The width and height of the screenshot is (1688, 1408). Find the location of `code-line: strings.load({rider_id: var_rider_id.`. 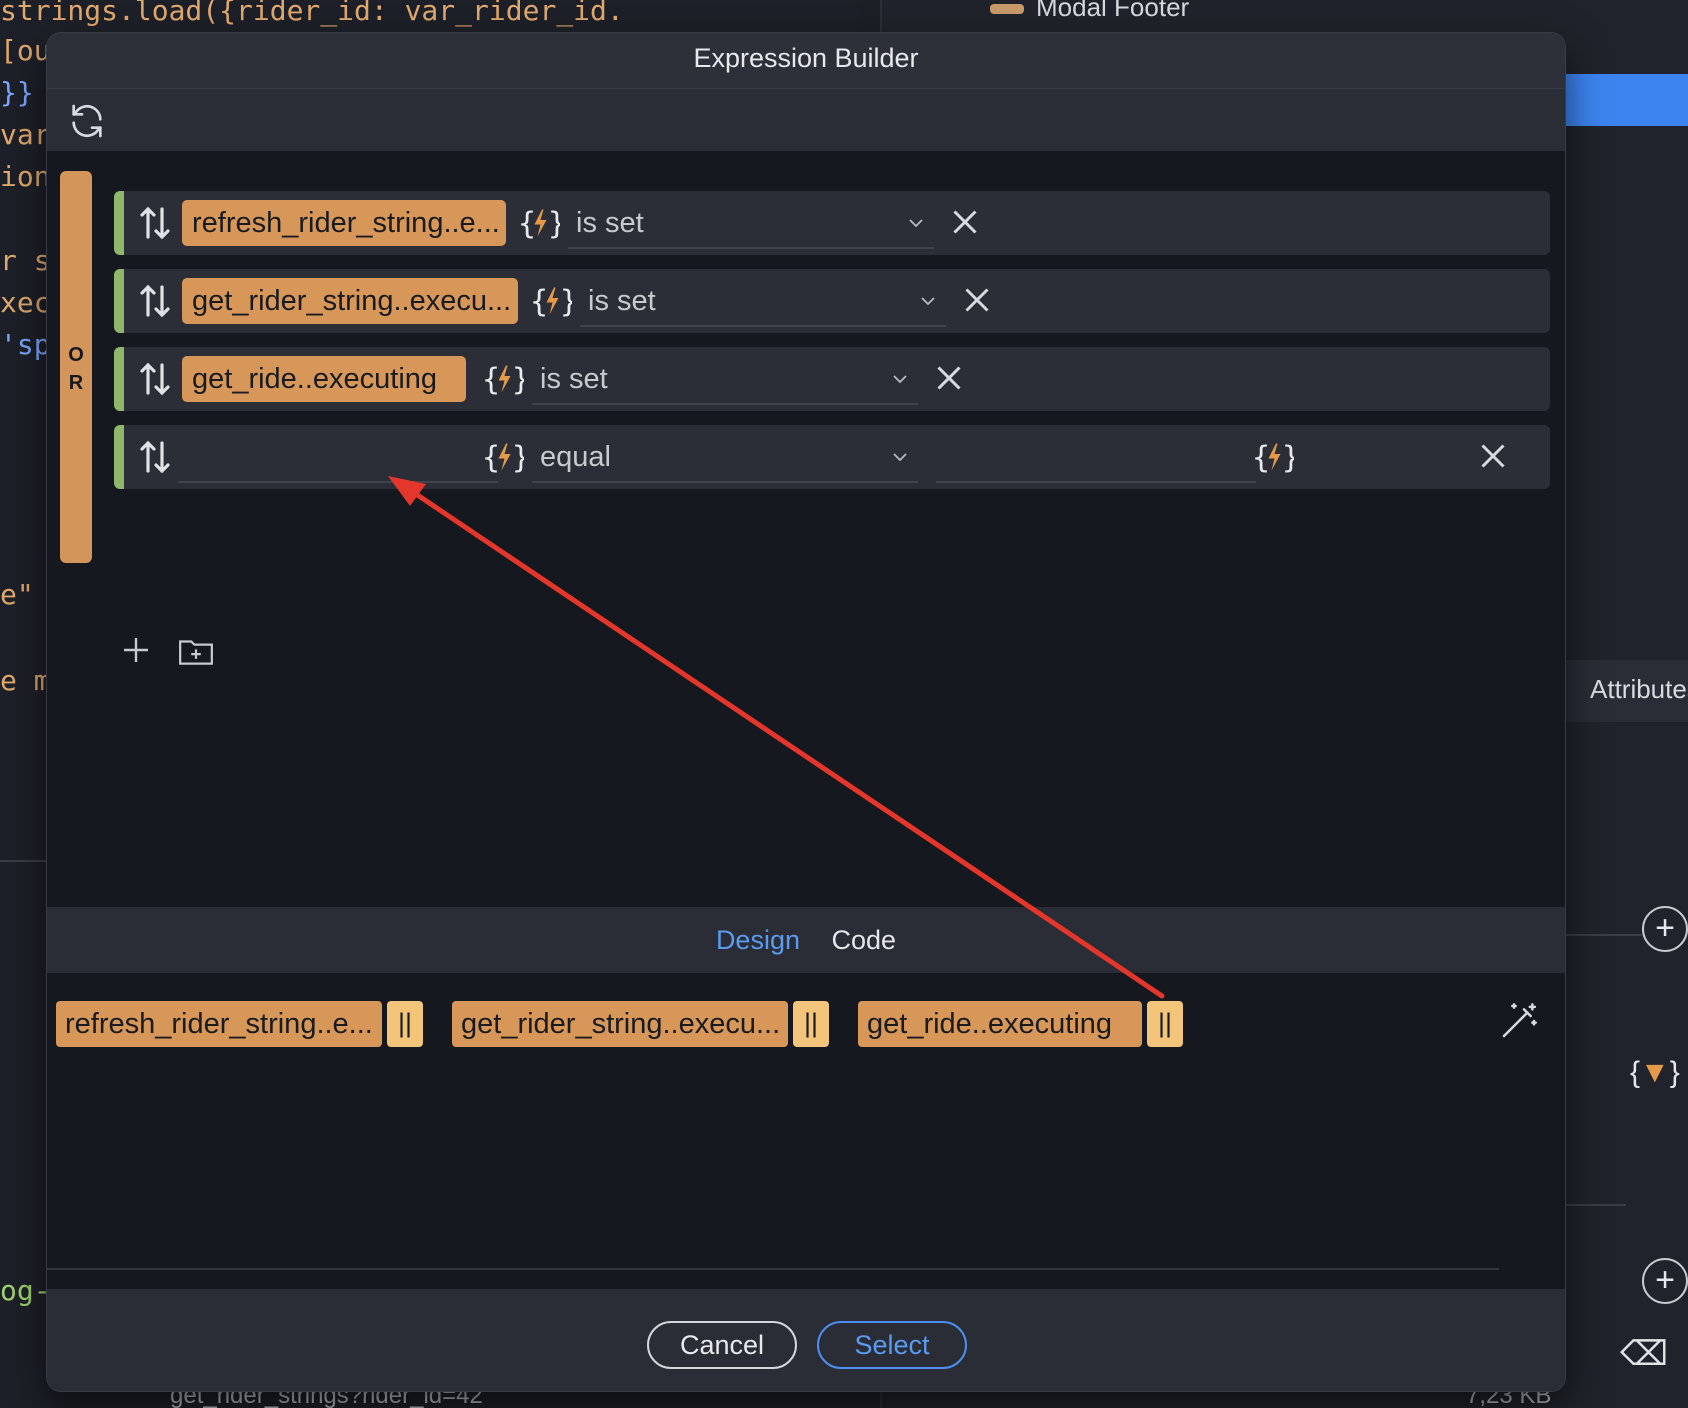

code-line: strings.load({rider_id: var_rider_id. is located at coordinates (312, 13).